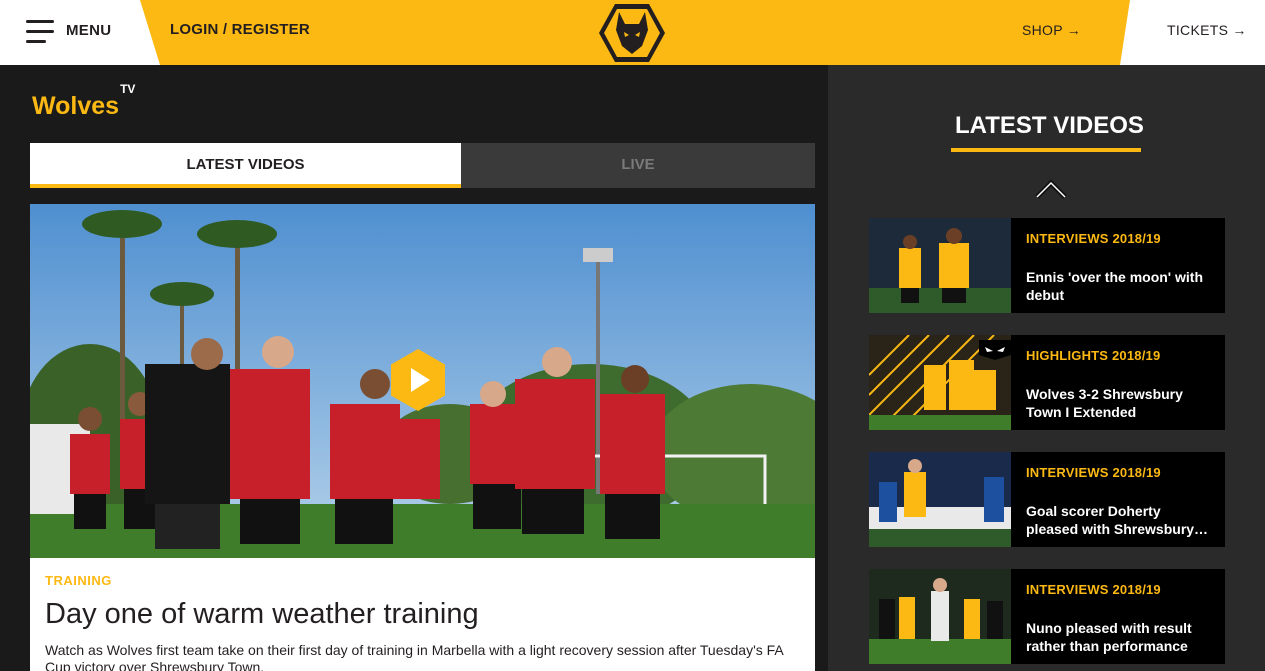 This screenshot has width=1265, height=671. Describe the element at coordinates (1051, 30) in the screenshot. I see `shop-link: SHOP →` at that location.